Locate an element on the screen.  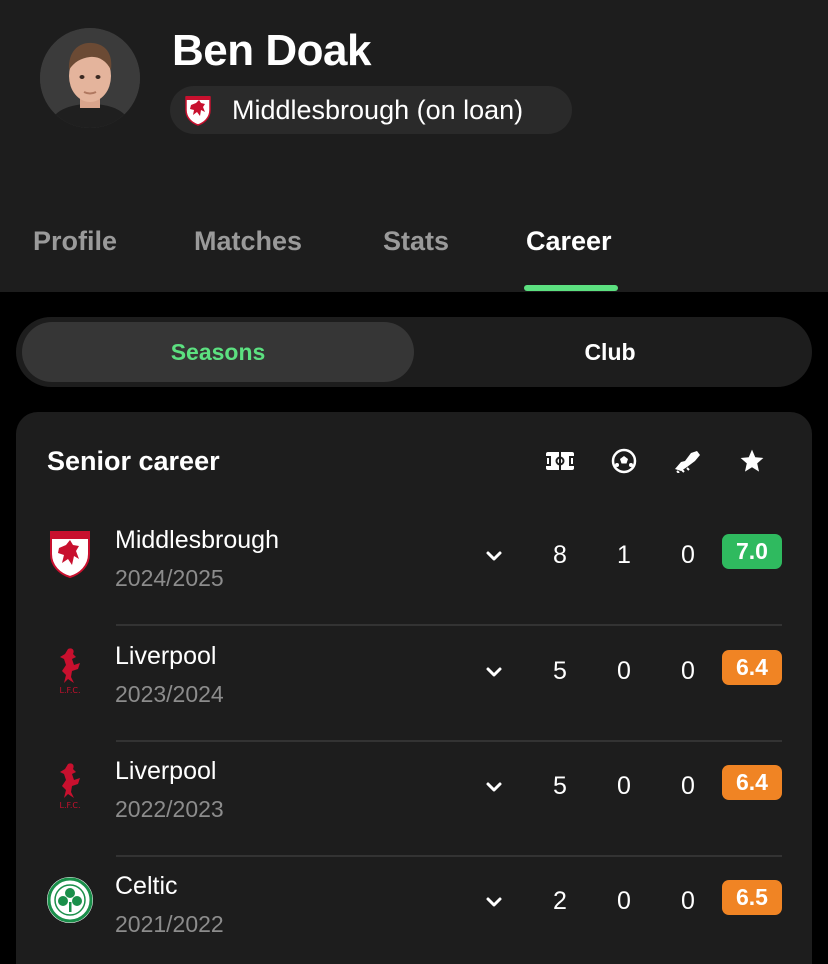
seasons-club-toggle: Seasons Club is located at coordinates (414, 352).